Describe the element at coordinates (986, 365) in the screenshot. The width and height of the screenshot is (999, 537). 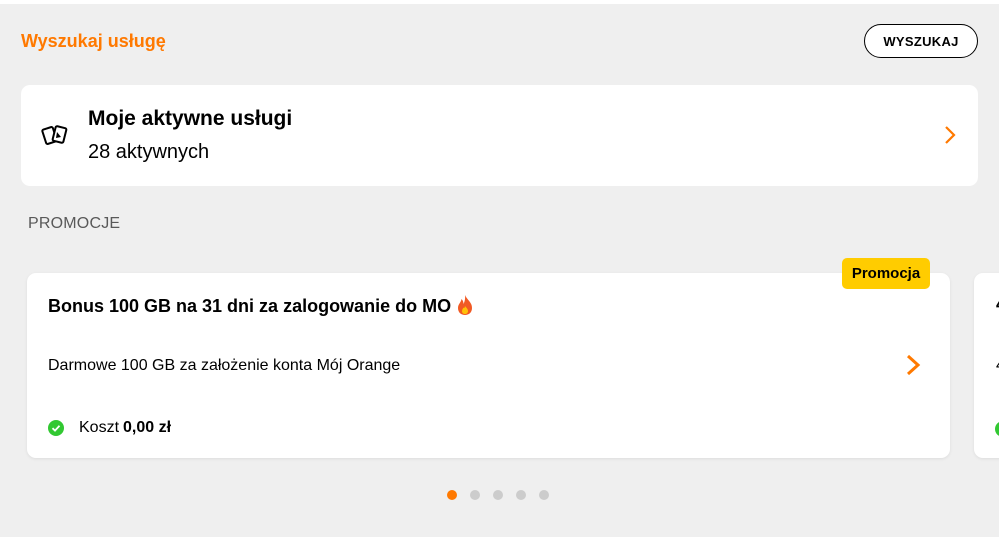
I see `promotion-card-next: 4 4` at that location.